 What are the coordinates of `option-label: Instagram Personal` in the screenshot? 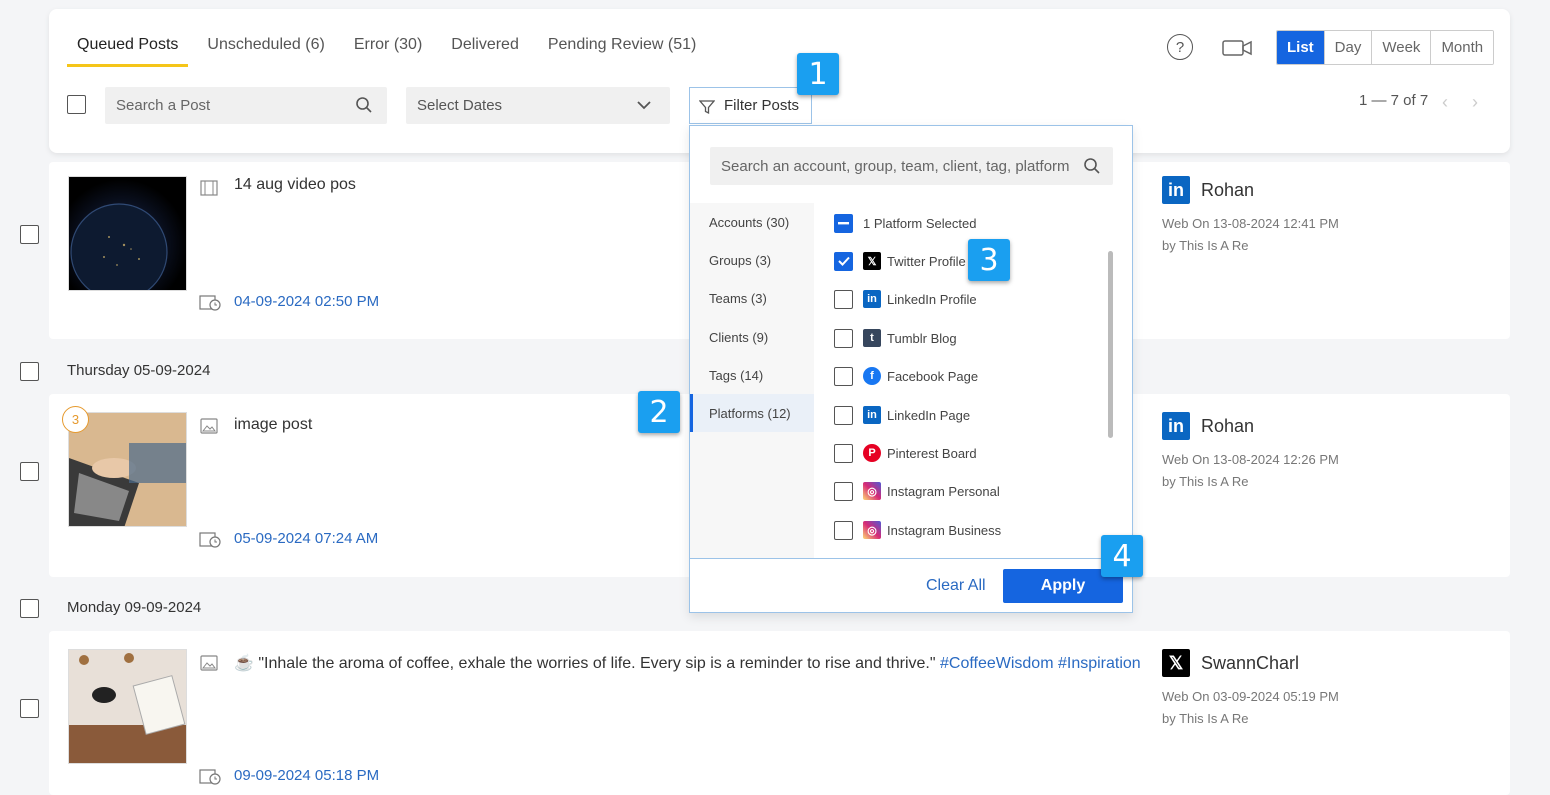 It's located at (943, 491).